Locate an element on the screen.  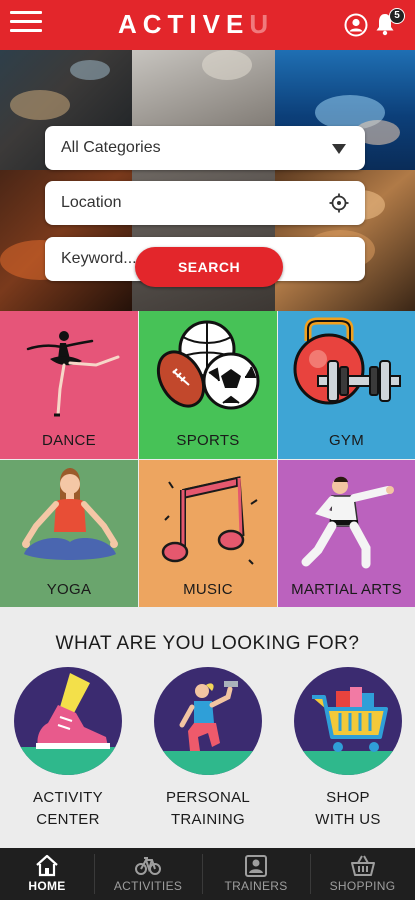
category-tile-gym: GYM is located at coordinates (346, 385).